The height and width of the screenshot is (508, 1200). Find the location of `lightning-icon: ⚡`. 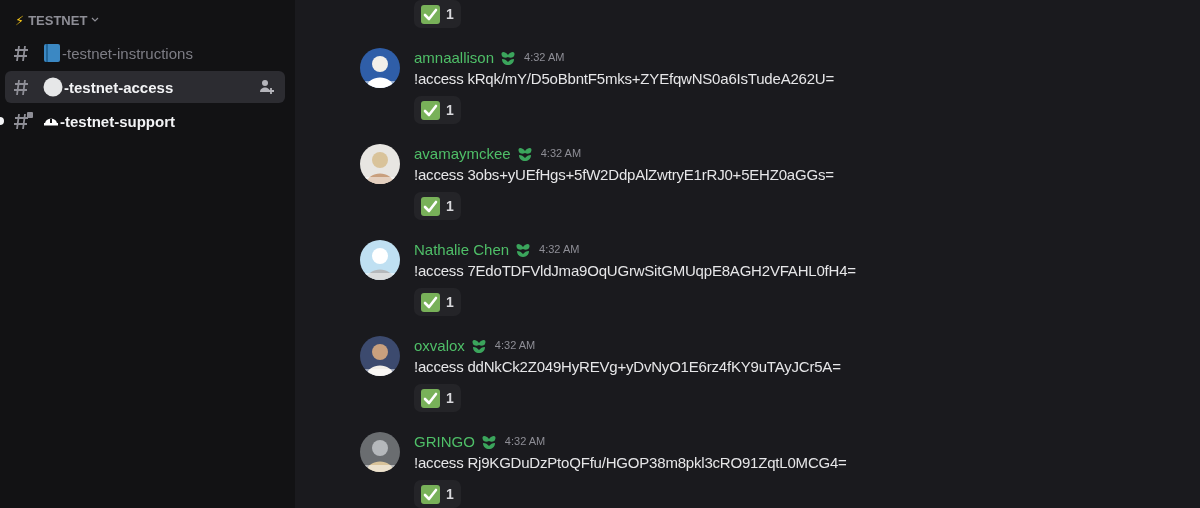

lightning-icon: ⚡ is located at coordinates (20, 20).